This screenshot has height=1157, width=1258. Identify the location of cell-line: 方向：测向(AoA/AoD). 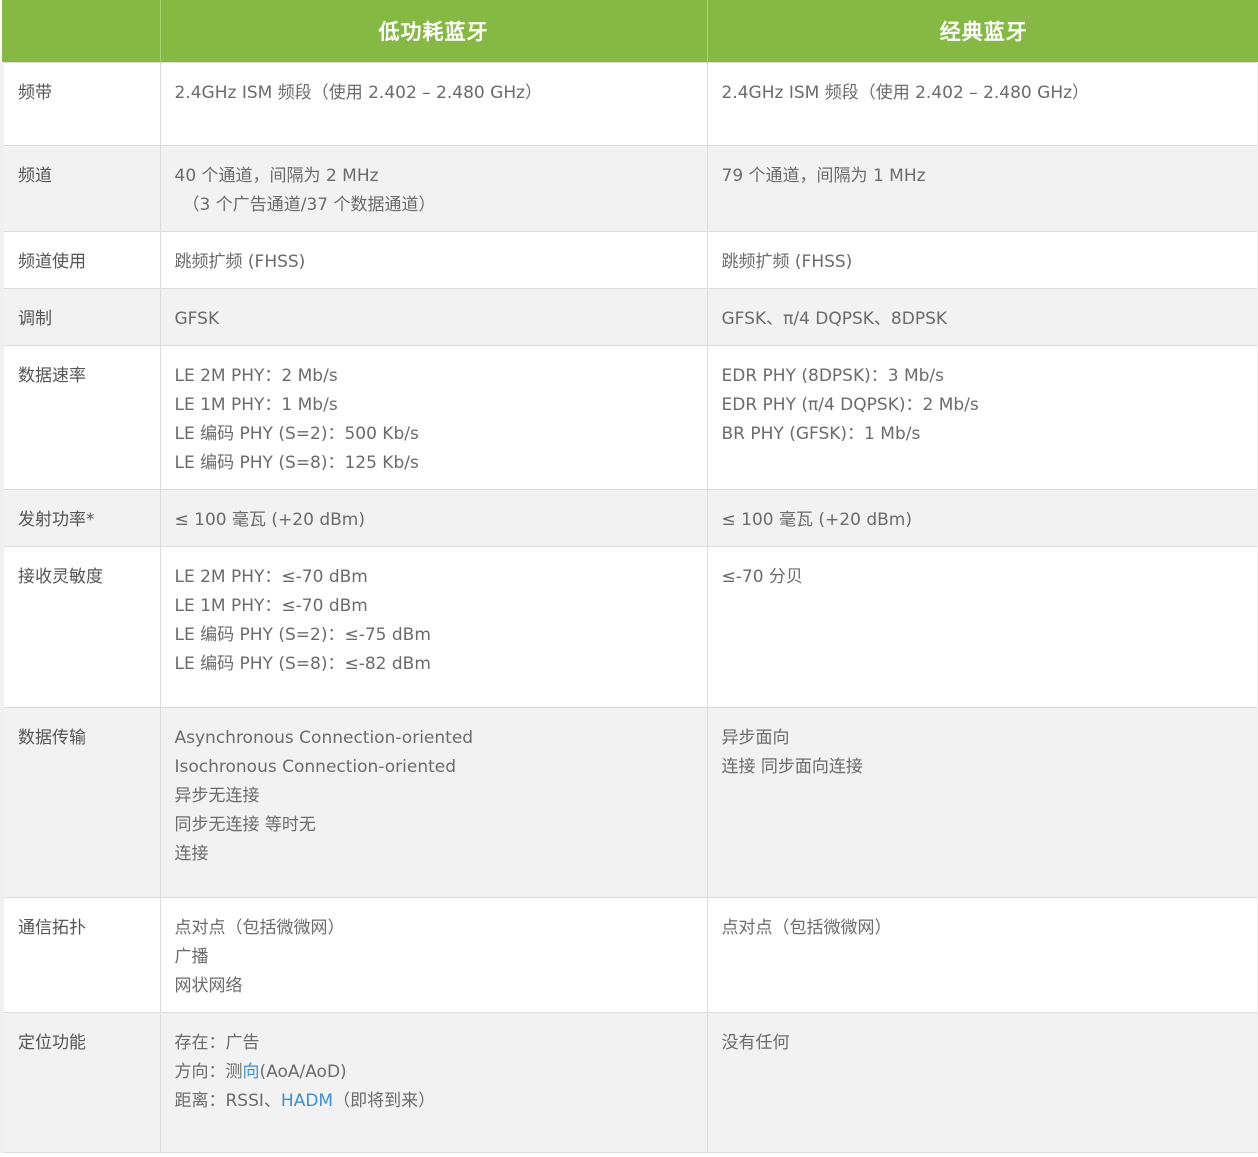
(435, 1072).